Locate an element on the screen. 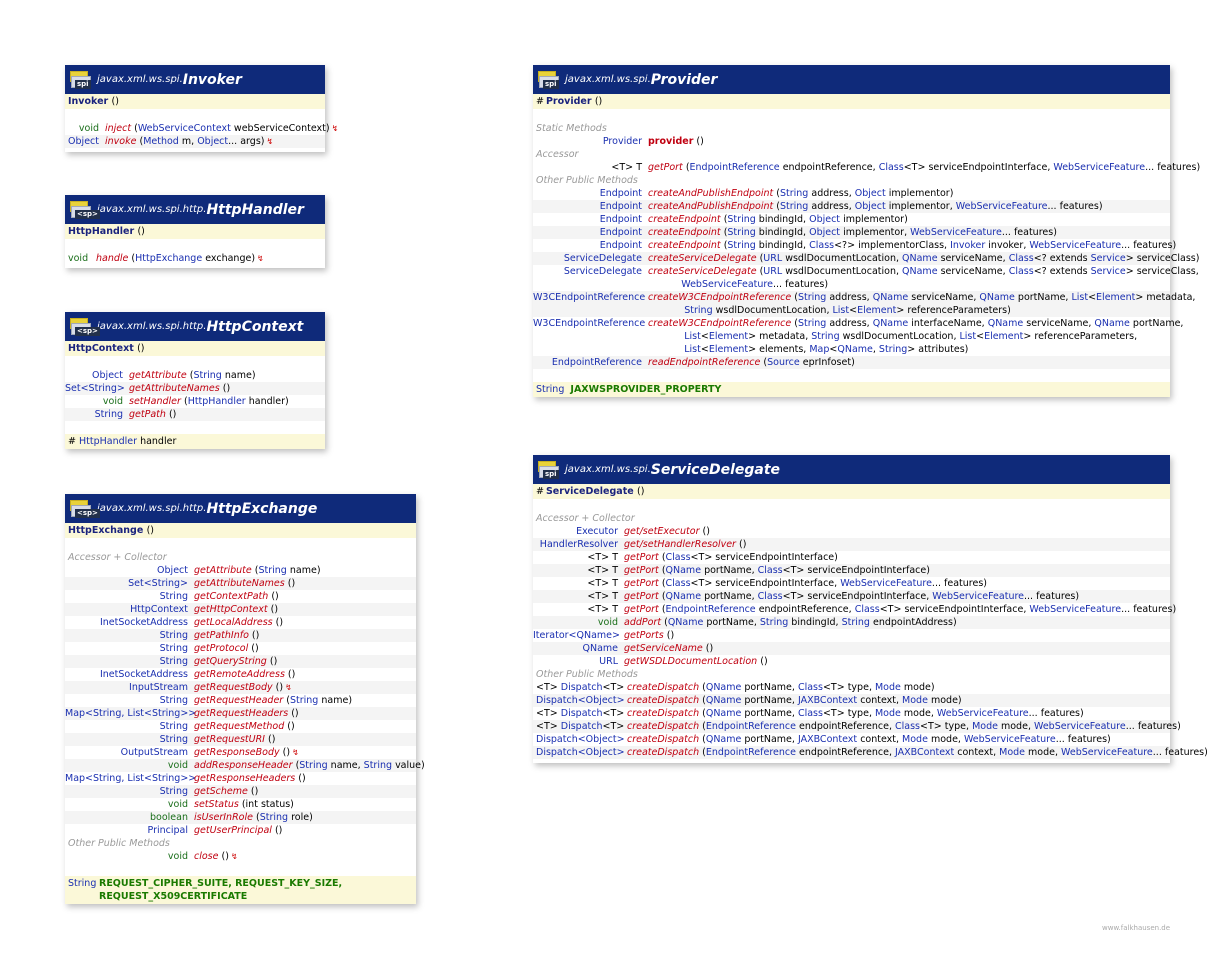 This screenshot has height=974, width=1226. method-name: addResponseHeader is located at coordinates (243, 765).